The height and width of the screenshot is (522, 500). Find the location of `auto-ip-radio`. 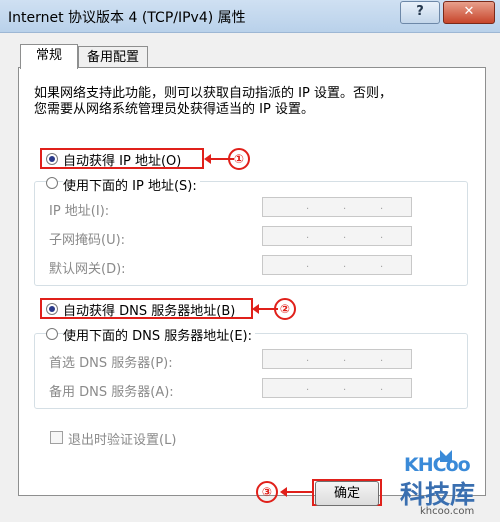

auto-ip-radio is located at coordinates (52, 159).